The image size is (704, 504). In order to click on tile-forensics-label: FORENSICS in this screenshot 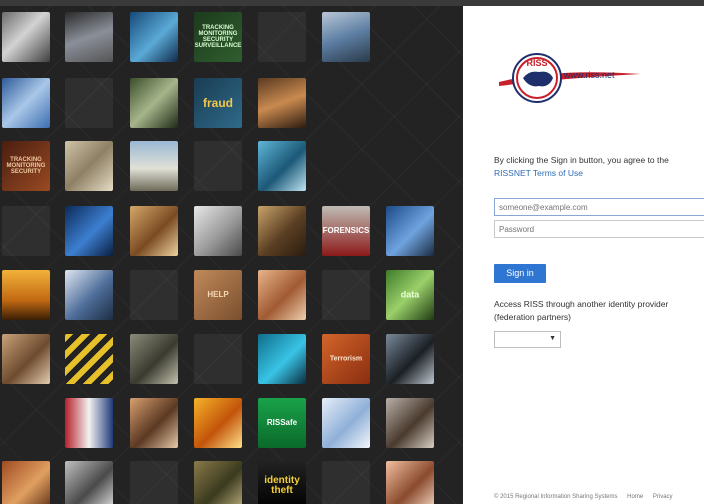, I will do `click(346, 230)`.